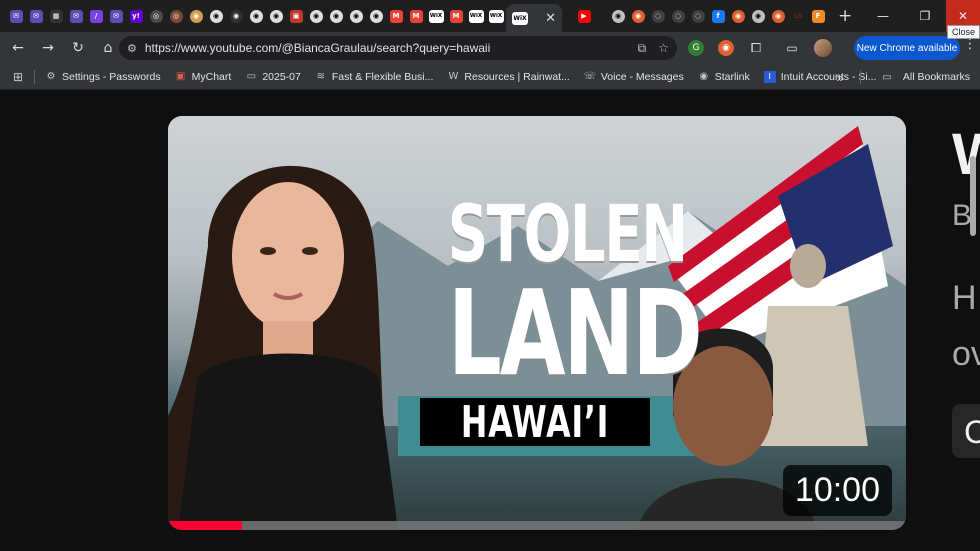  I want to click on reload-button: ↻, so click(78, 48).